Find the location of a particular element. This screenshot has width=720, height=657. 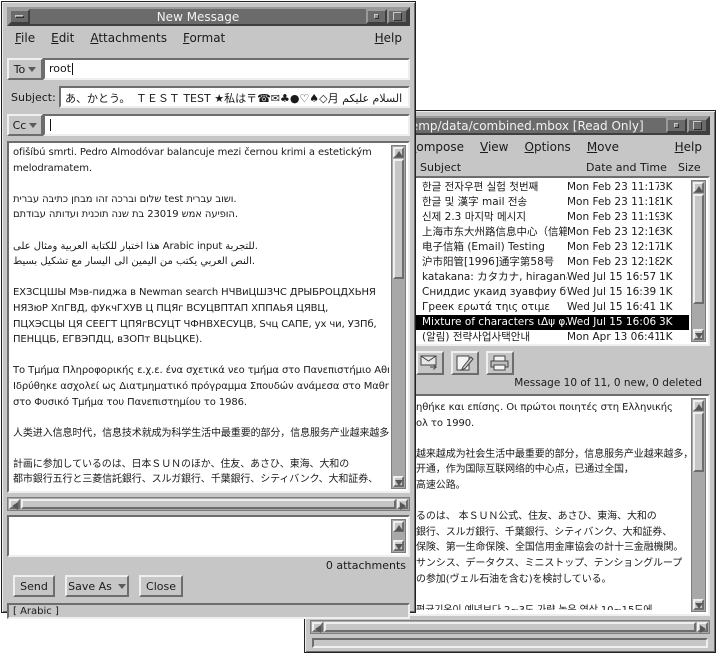

compose-message-icon is located at coordinates (465, 363).